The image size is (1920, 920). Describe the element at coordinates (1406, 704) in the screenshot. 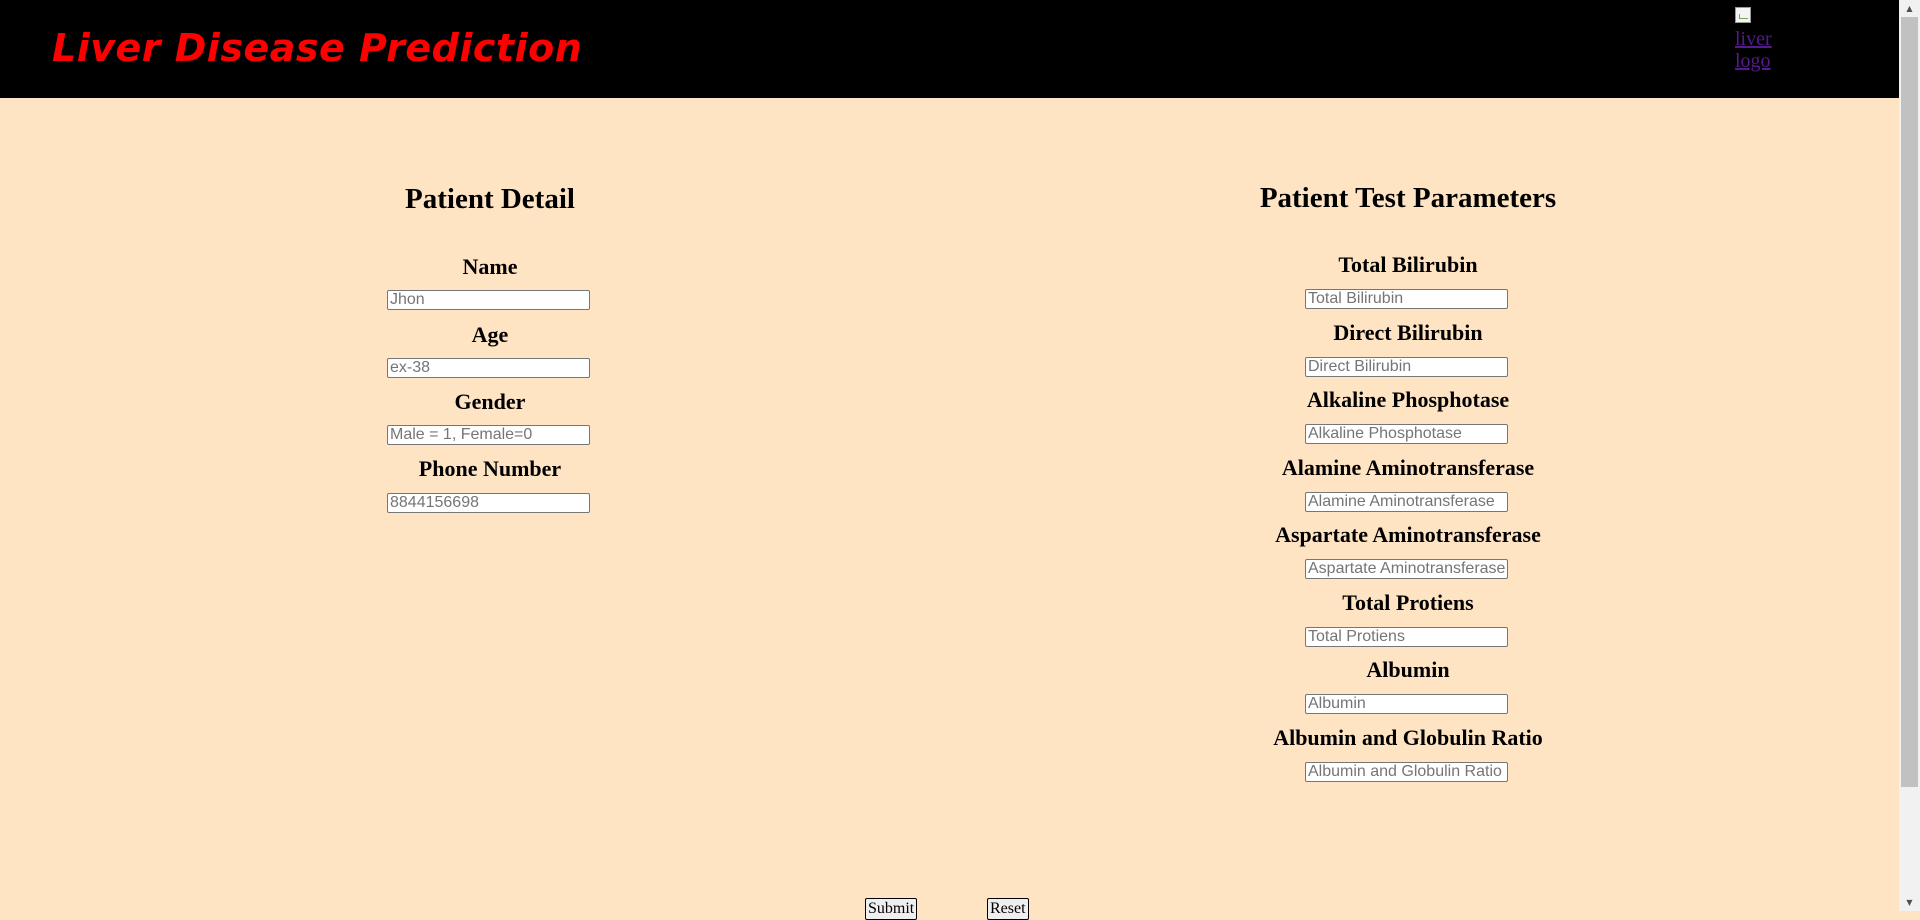

I see `albumin-input` at that location.